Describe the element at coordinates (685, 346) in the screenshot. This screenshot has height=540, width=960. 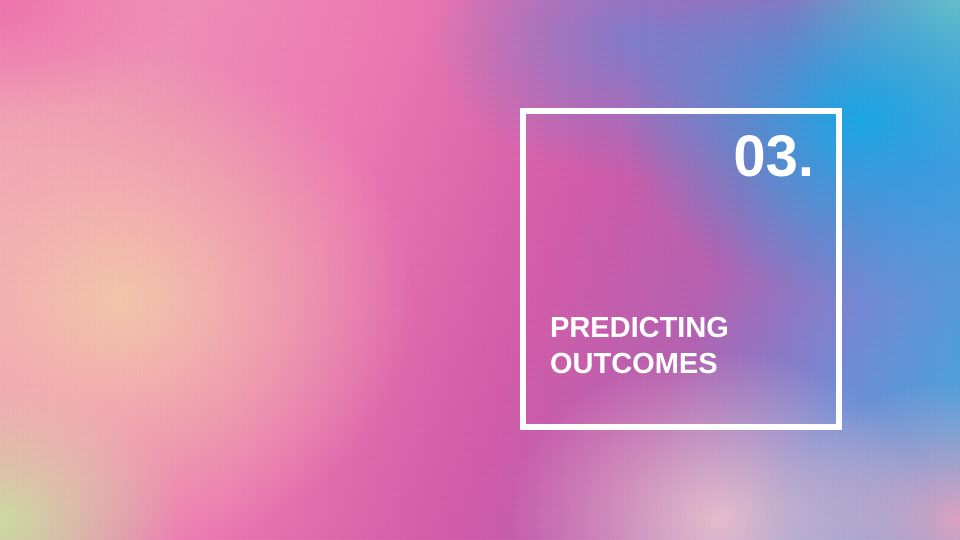
I see `section-title: PREDICTING OUTCOMES` at that location.